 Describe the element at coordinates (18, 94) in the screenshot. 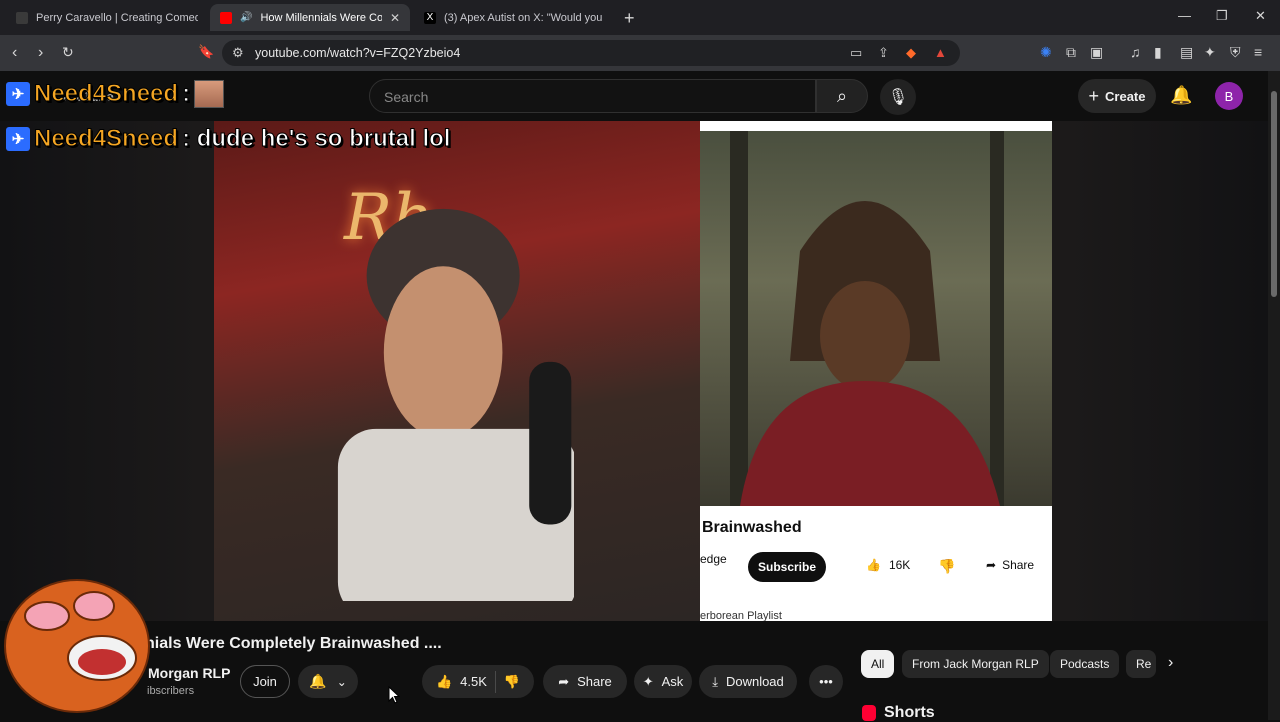

I see `chat-badge-icon: ✈` at that location.